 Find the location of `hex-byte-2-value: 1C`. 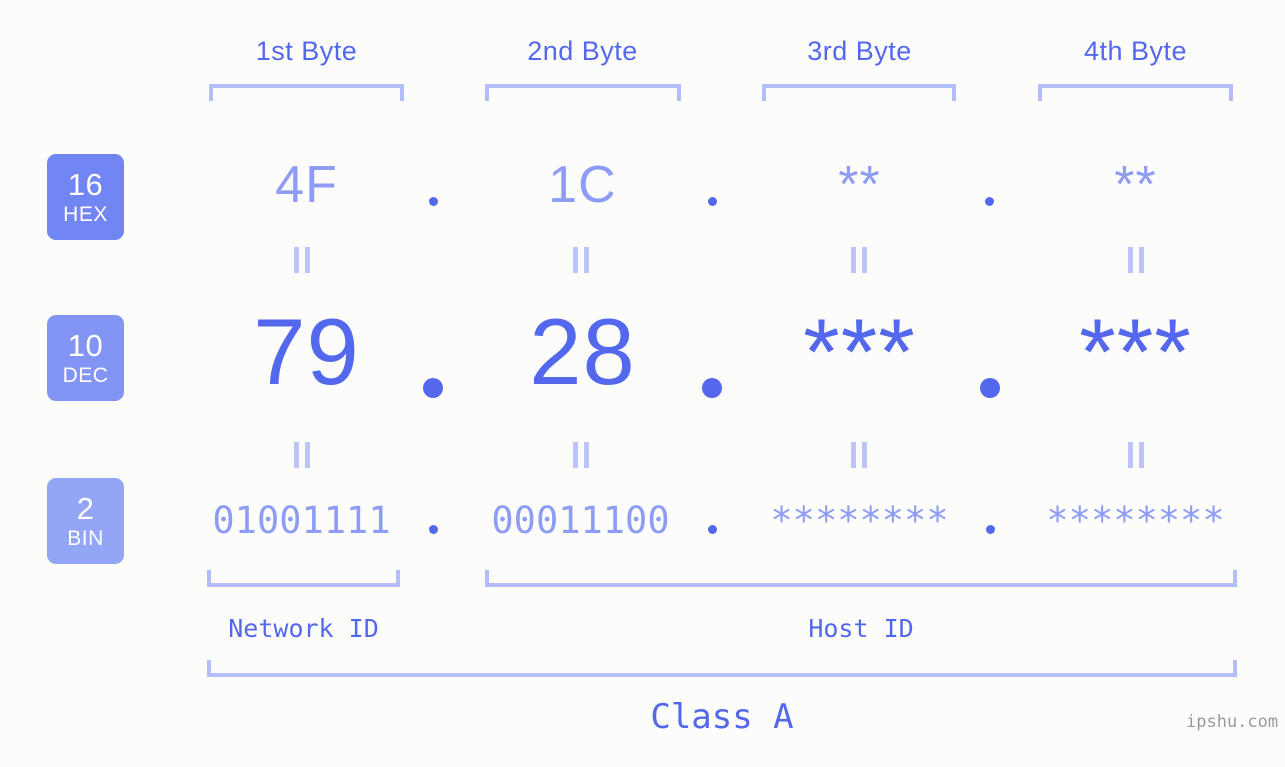

hex-byte-2-value: 1C is located at coordinates (582, 185).